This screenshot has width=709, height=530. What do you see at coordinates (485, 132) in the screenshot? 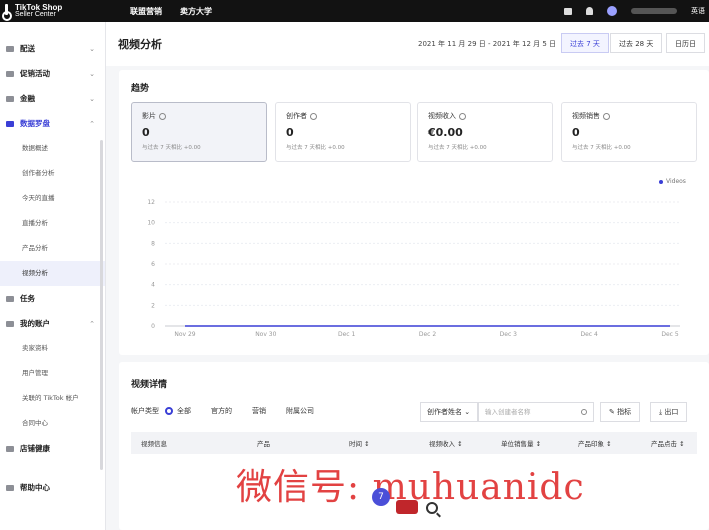
I see `metric-card-video-revenue: 视频收入 €0.00 与过去 7 天相比 +0.00` at bounding box center [485, 132].